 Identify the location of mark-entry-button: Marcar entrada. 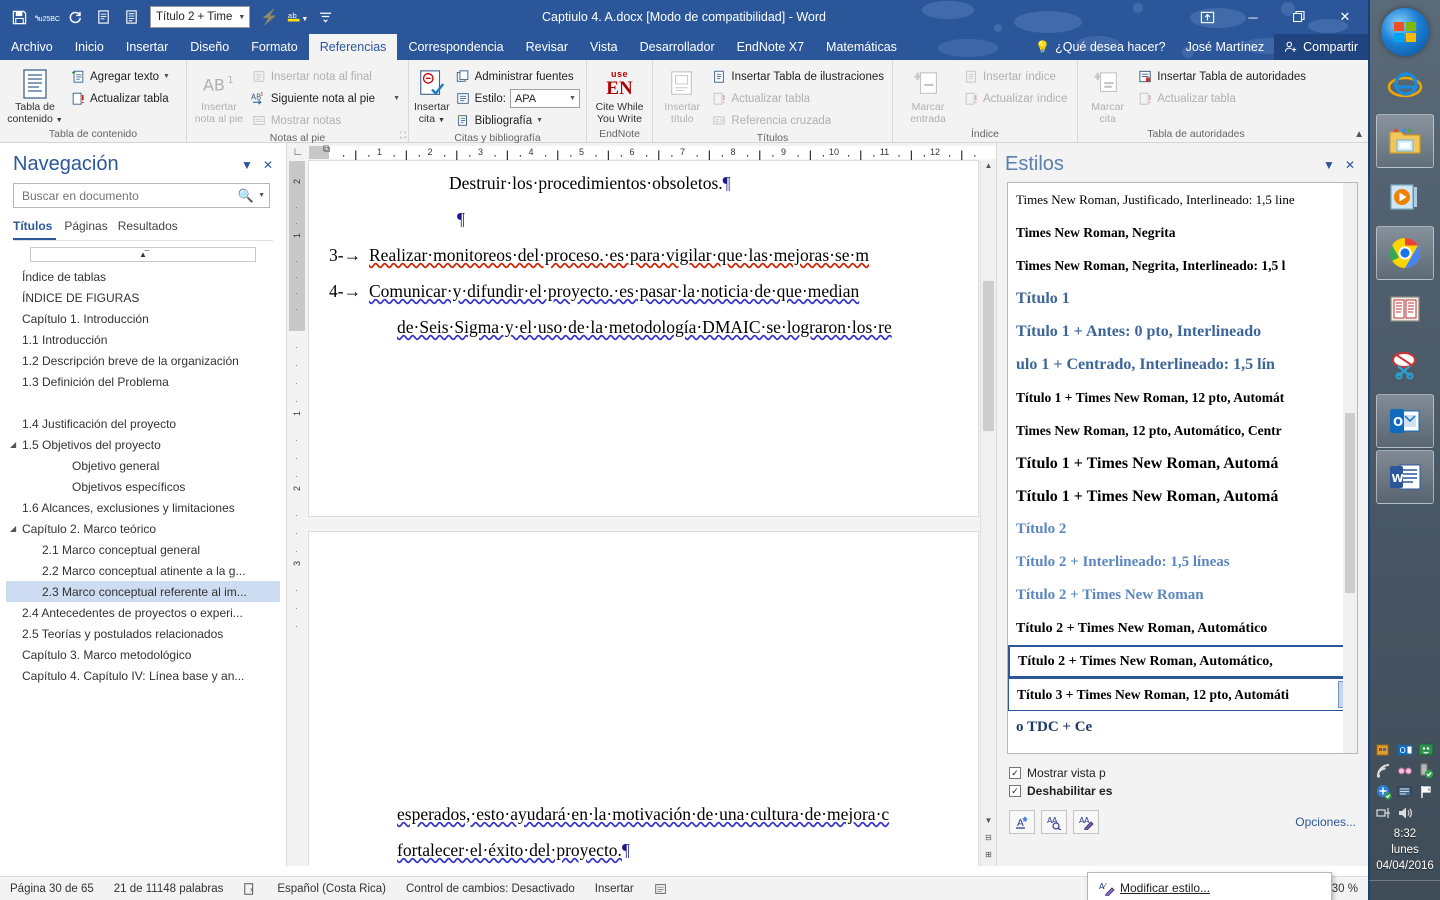
(928, 96).